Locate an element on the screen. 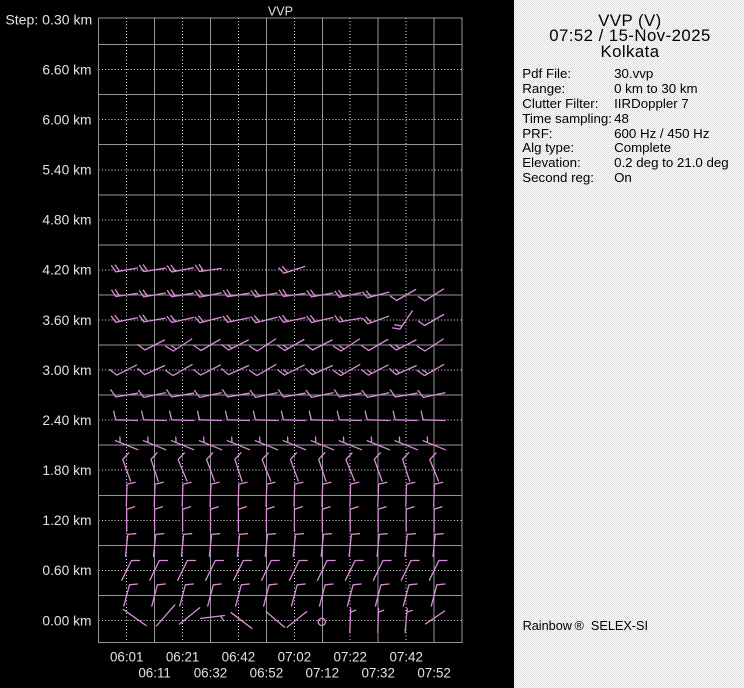 The image size is (744, 688). svg-text: 07:52 is located at coordinates (434, 673).